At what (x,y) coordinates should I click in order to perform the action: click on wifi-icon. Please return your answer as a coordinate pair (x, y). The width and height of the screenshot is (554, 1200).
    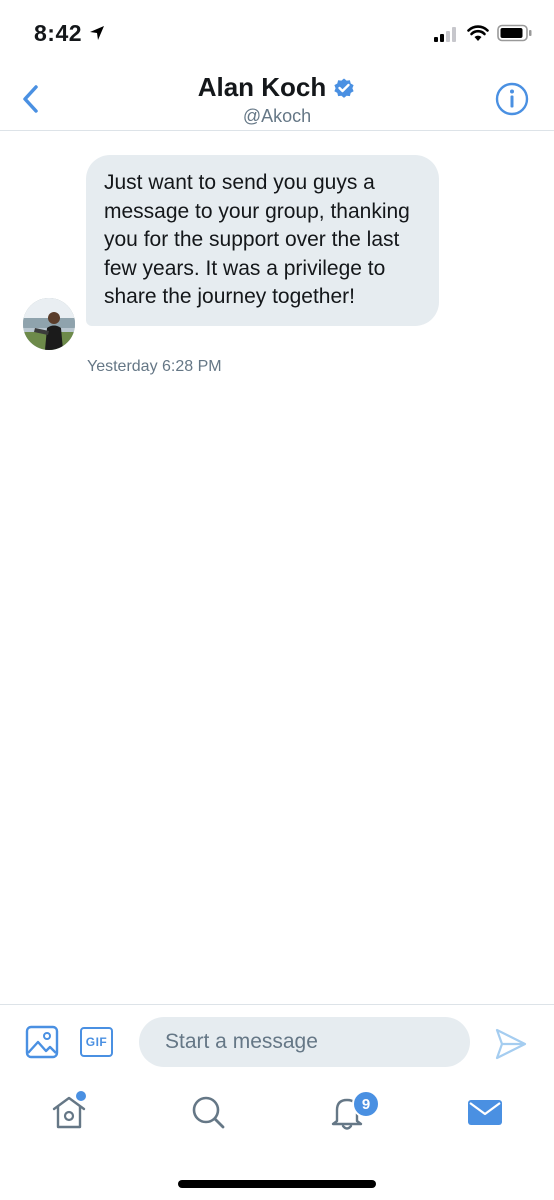
    Looking at the image, I should click on (478, 33).